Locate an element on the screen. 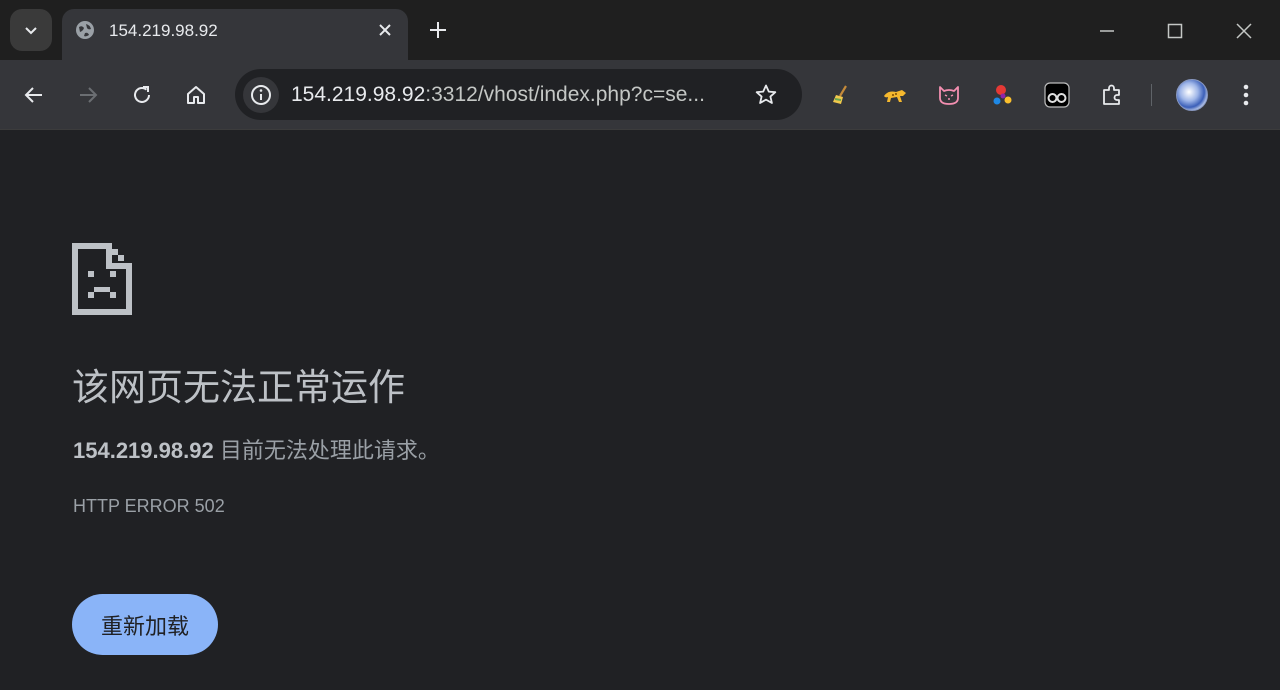  info-icon is located at coordinates (261, 95).